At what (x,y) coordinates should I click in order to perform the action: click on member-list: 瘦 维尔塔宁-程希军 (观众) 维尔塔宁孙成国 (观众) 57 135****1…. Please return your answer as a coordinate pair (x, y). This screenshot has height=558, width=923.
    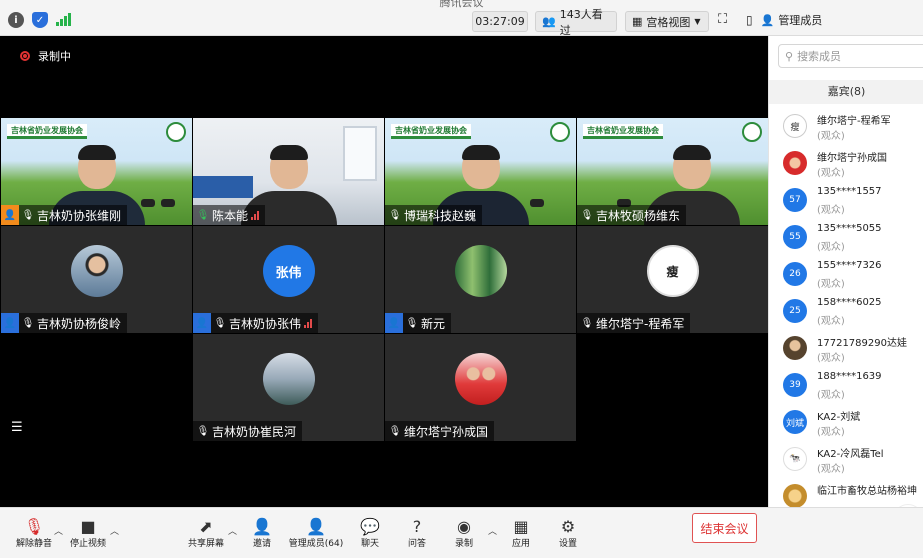
    Looking at the image, I should click on (846, 311).